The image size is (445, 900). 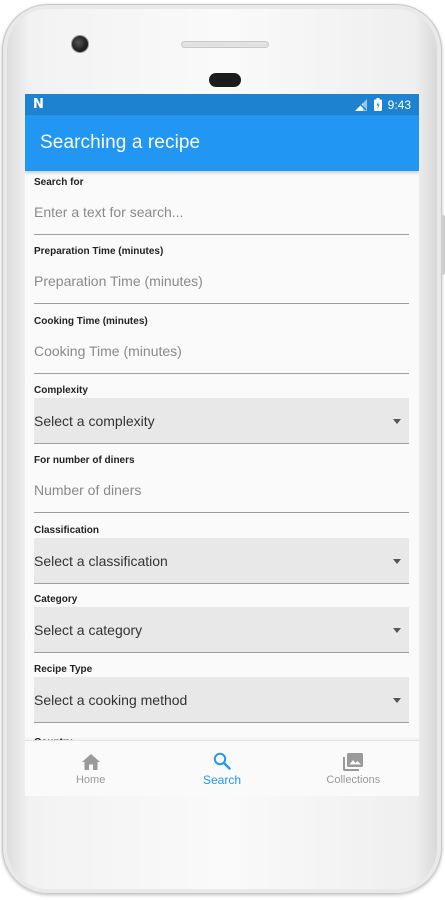 I want to click on search-input-container, so click(x=221, y=212).